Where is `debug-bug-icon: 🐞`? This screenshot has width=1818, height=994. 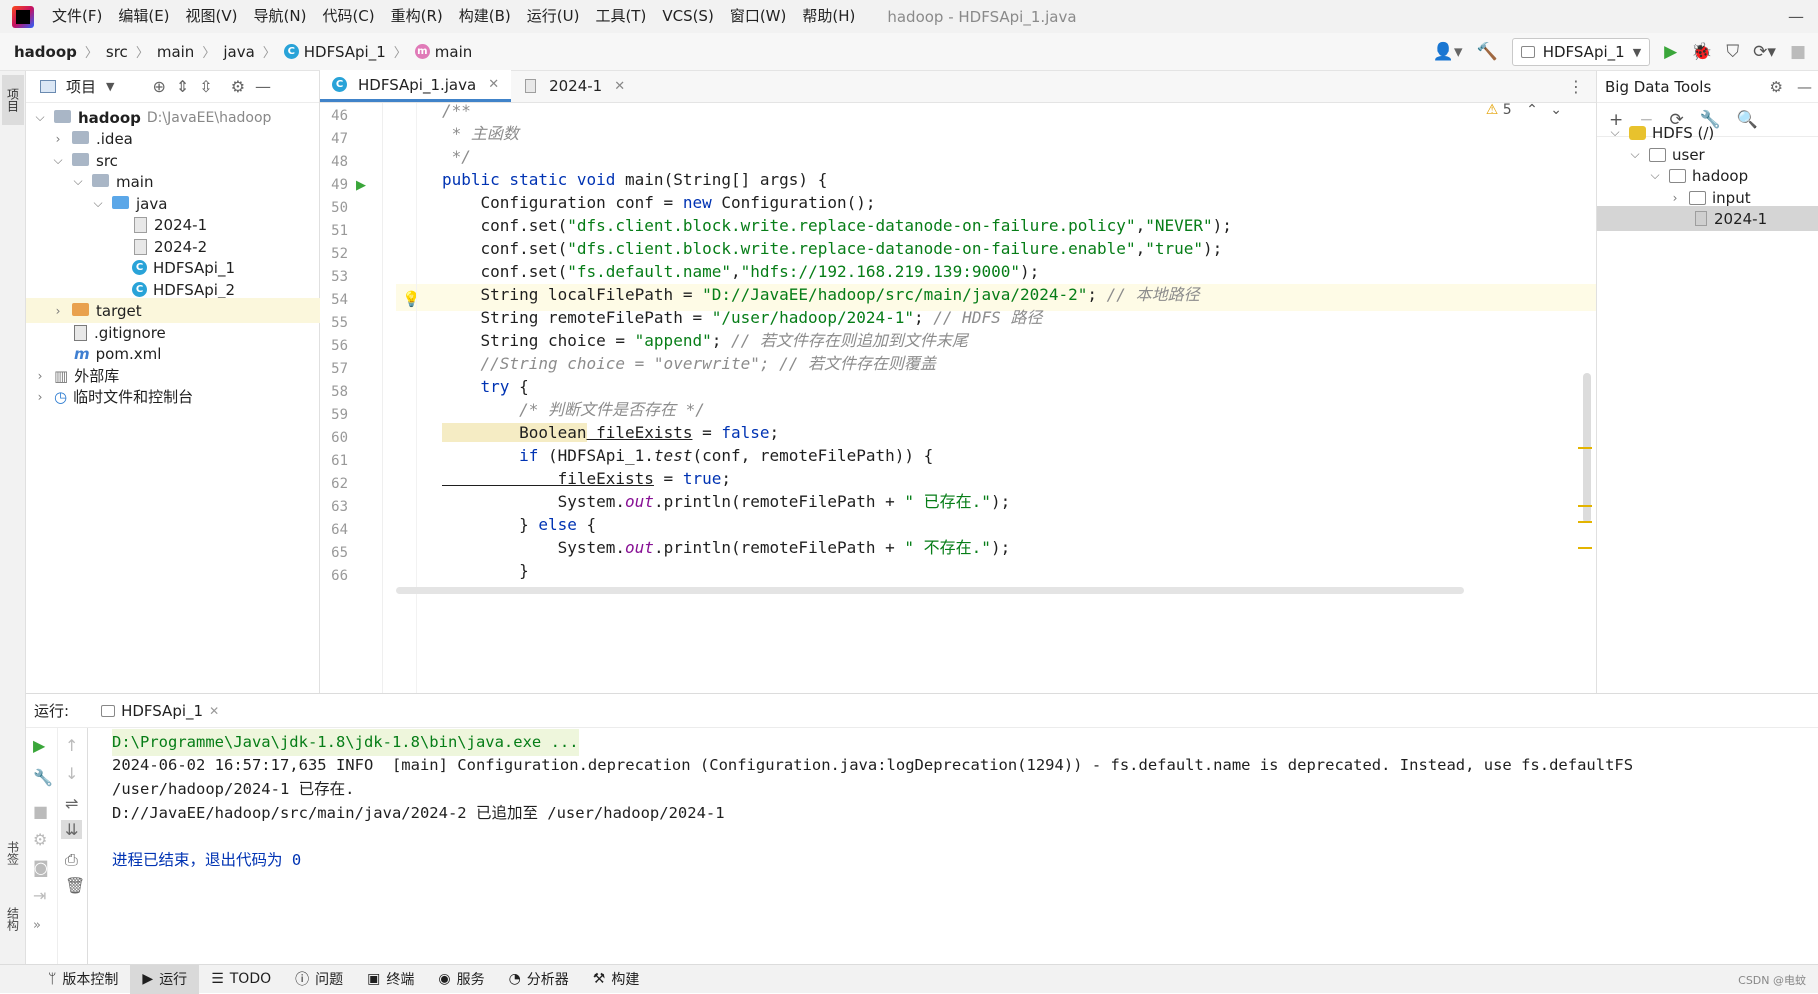 debug-bug-icon: 🐞 is located at coordinates (1701, 52).